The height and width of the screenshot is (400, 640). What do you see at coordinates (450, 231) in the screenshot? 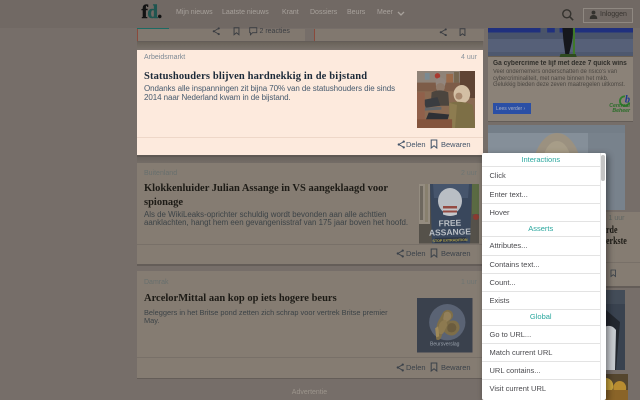
I see `svg-text: ASSANGE` at bounding box center [450, 231].